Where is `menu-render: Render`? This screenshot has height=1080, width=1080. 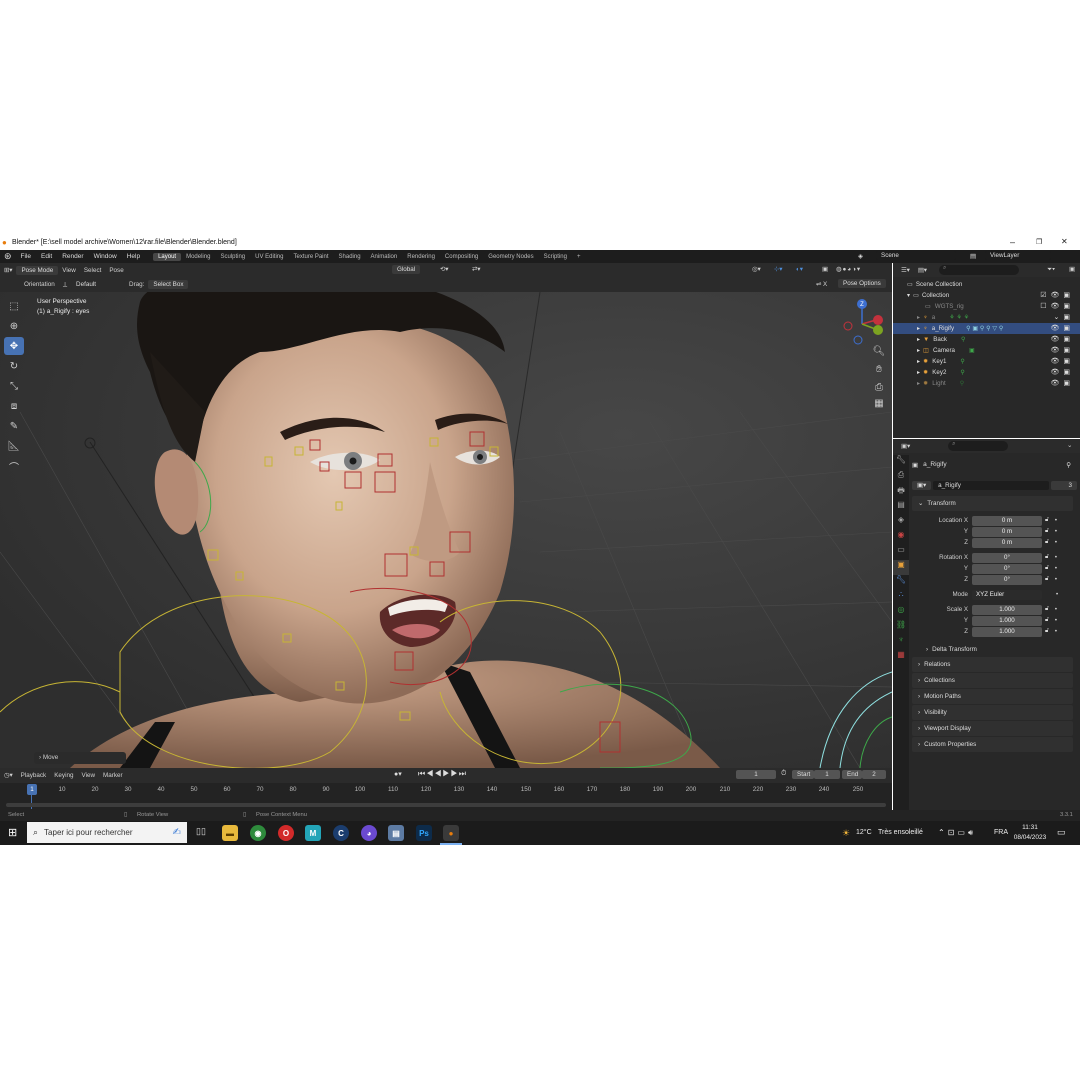 menu-render: Render is located at coordinates (72, 256).